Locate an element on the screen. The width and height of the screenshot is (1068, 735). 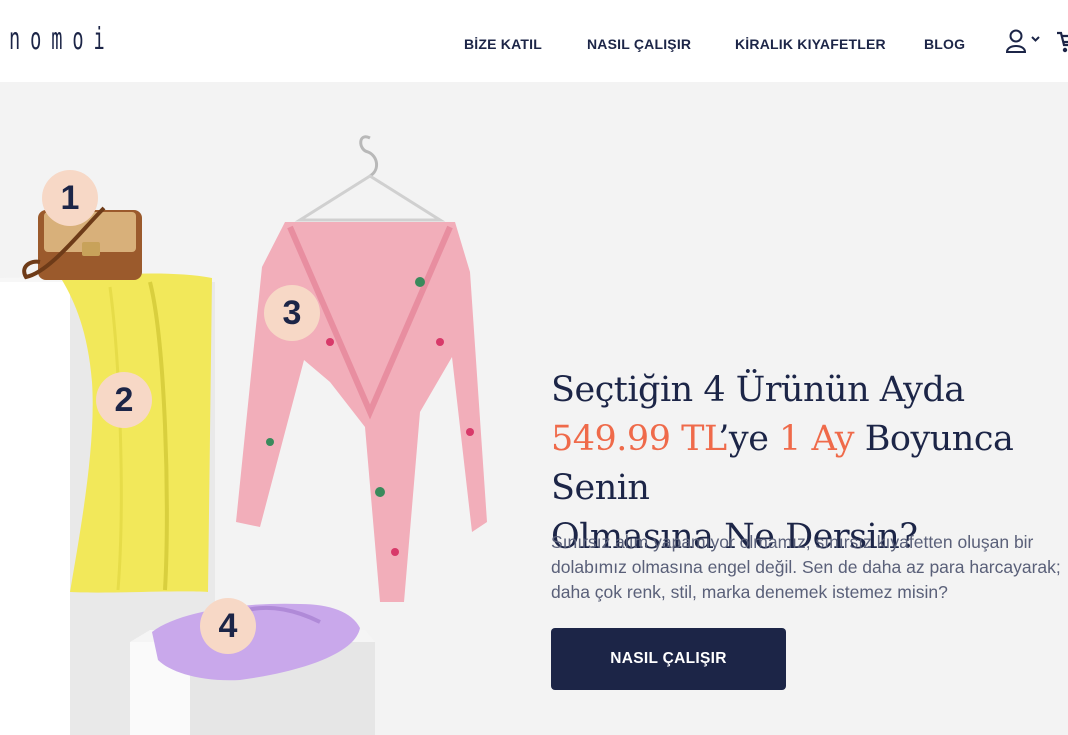
price-highlight: 549.99 TL is located at coordinates (635, 439).